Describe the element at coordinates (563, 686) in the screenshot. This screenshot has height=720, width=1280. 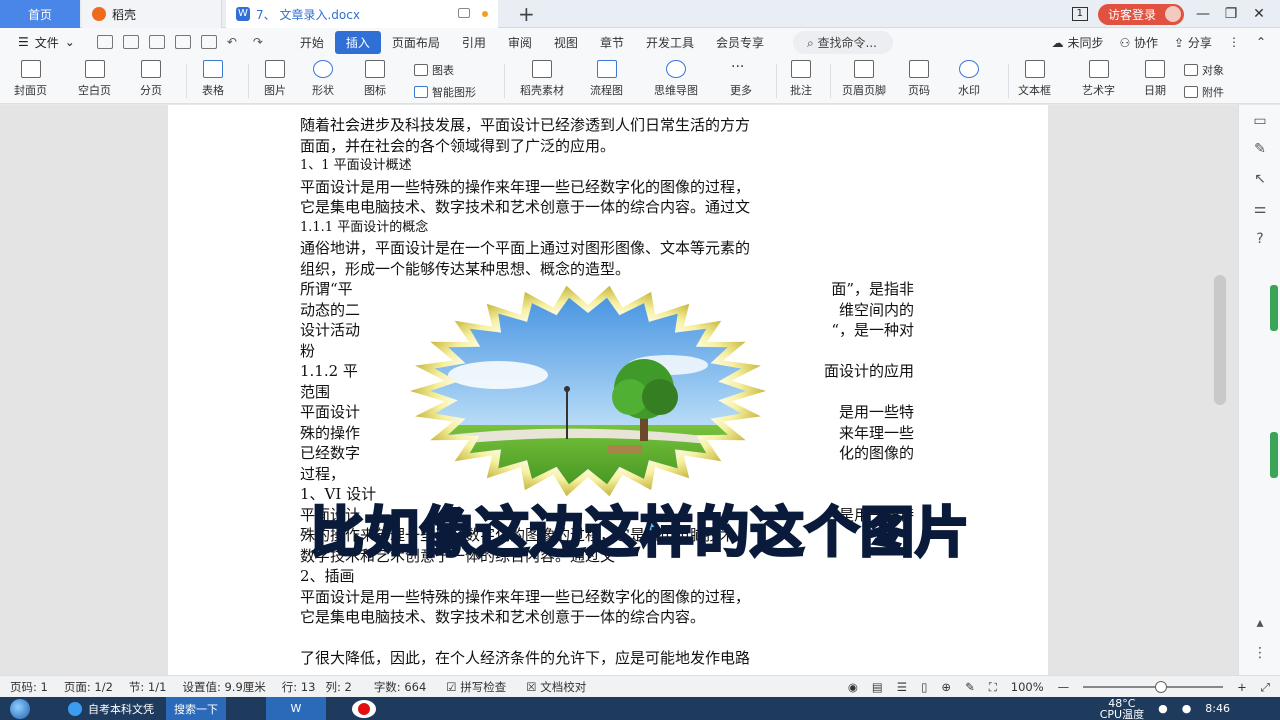
I see `proofread-label: 文档校对` at that location.